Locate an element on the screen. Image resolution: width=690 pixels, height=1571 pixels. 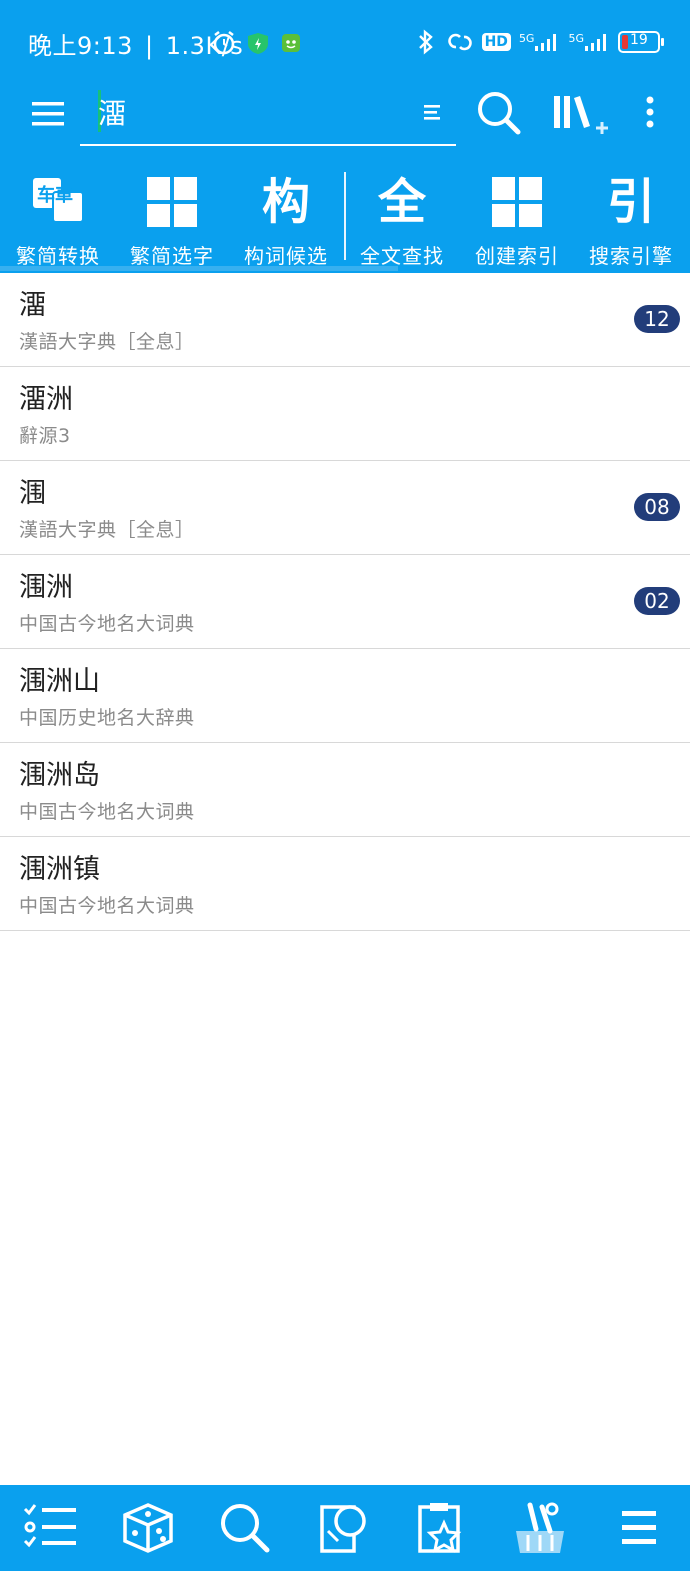
signal-1: 5G is located at coordinates (540, 42).